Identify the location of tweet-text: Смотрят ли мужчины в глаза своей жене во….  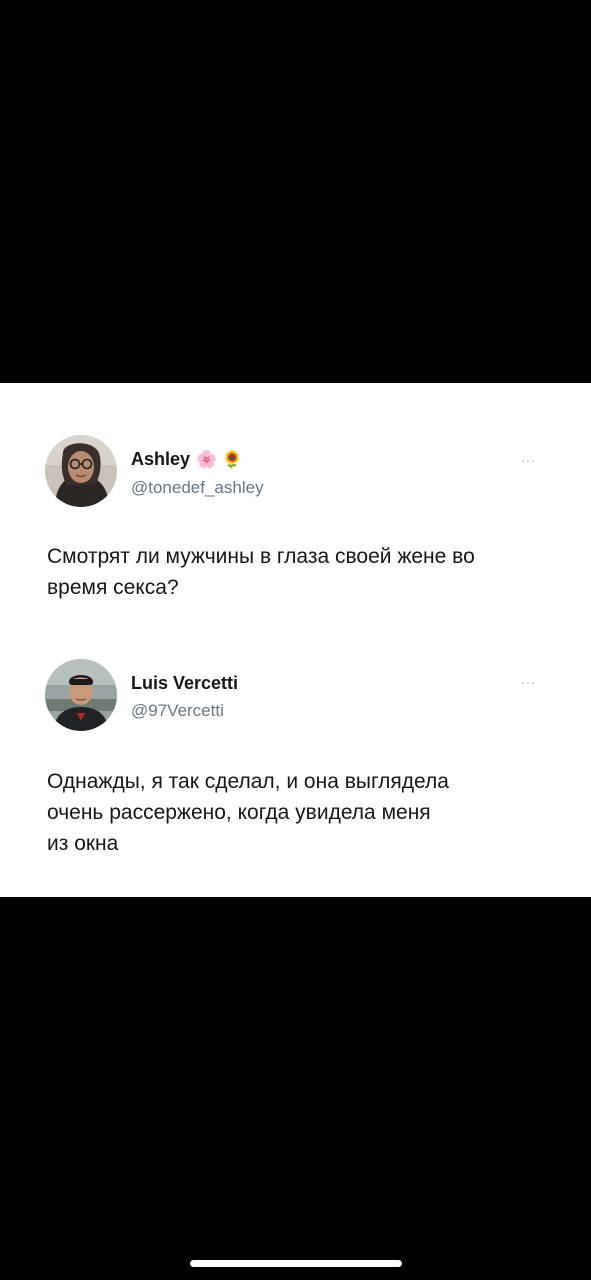
(261, 572).